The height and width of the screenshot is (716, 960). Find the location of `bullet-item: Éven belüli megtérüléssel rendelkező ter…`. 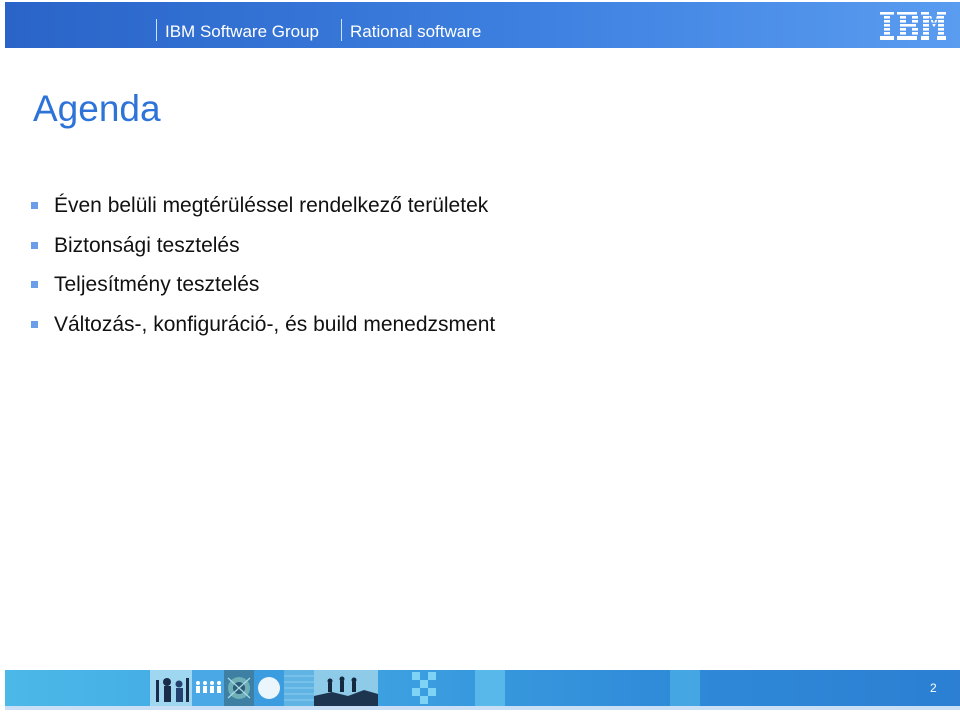

bullet-item: Éven belüli megtérüléssel rendelkező ter… is located at coordinates (262, 212).